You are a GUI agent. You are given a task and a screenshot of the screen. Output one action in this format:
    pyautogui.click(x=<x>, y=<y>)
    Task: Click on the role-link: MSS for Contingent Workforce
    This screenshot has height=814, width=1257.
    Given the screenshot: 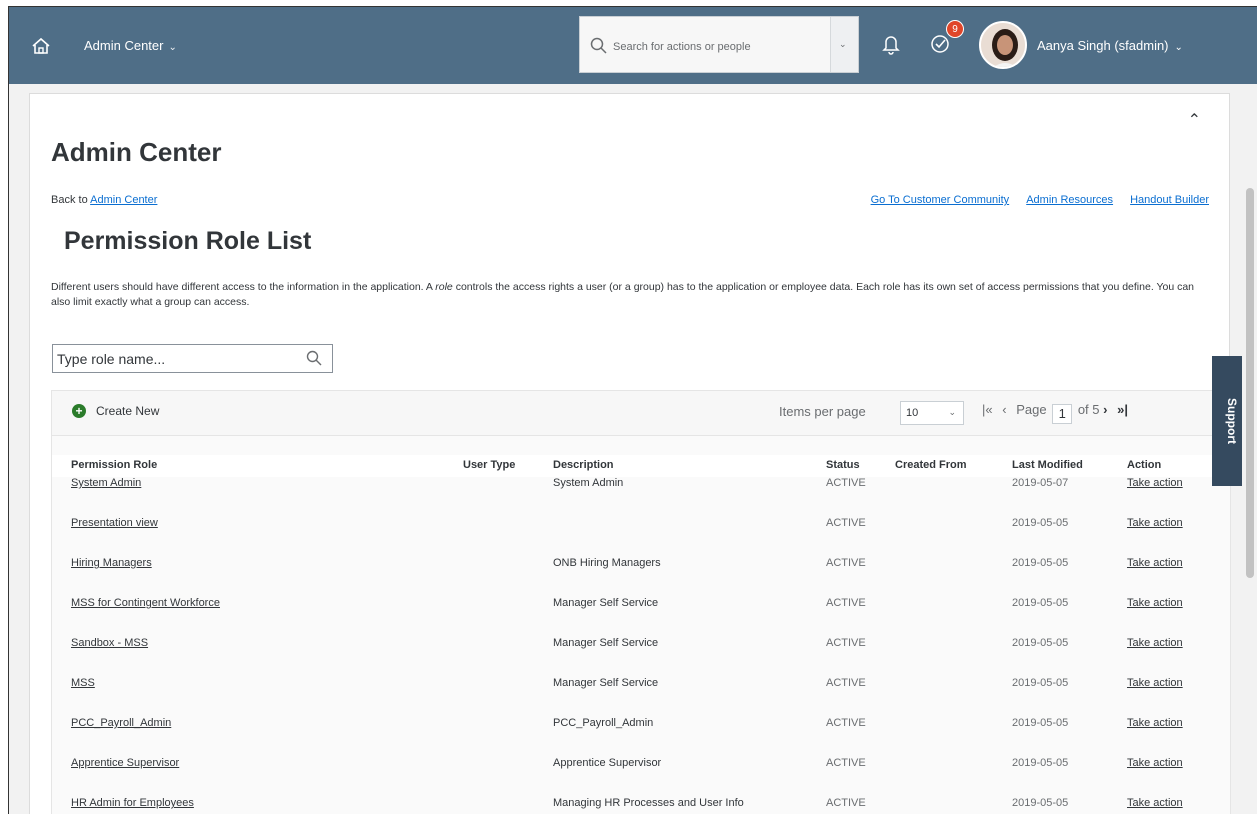 What is the action you would take?
    pyautogui.click(x=145, y=603)
    